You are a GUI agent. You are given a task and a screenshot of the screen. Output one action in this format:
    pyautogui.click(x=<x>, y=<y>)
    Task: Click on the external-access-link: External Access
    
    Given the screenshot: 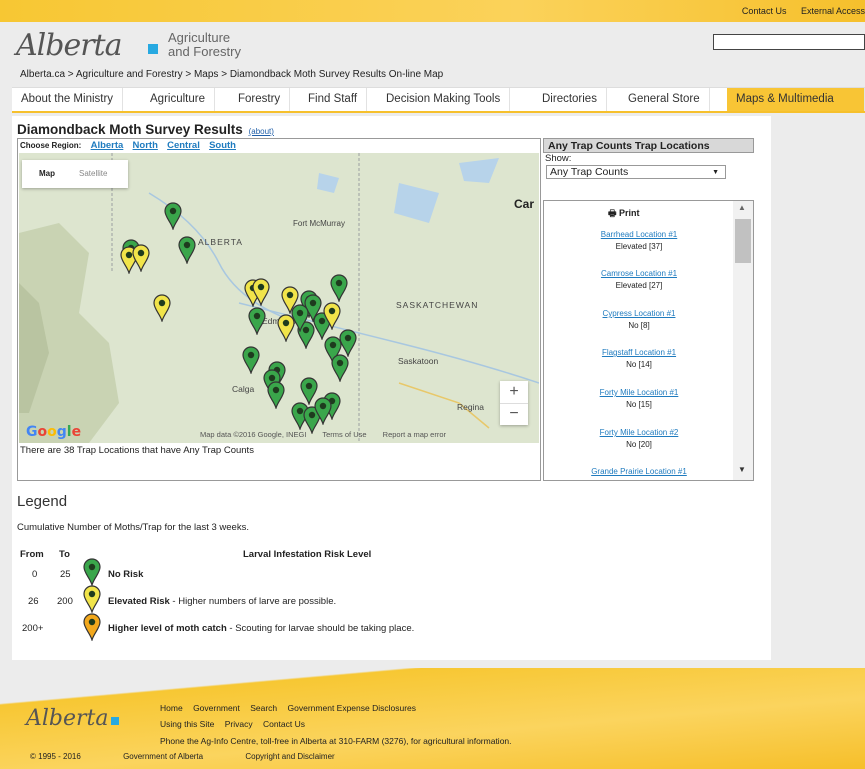 What is the action you would take?
    pyautogui.click(x=833, y=11)
    